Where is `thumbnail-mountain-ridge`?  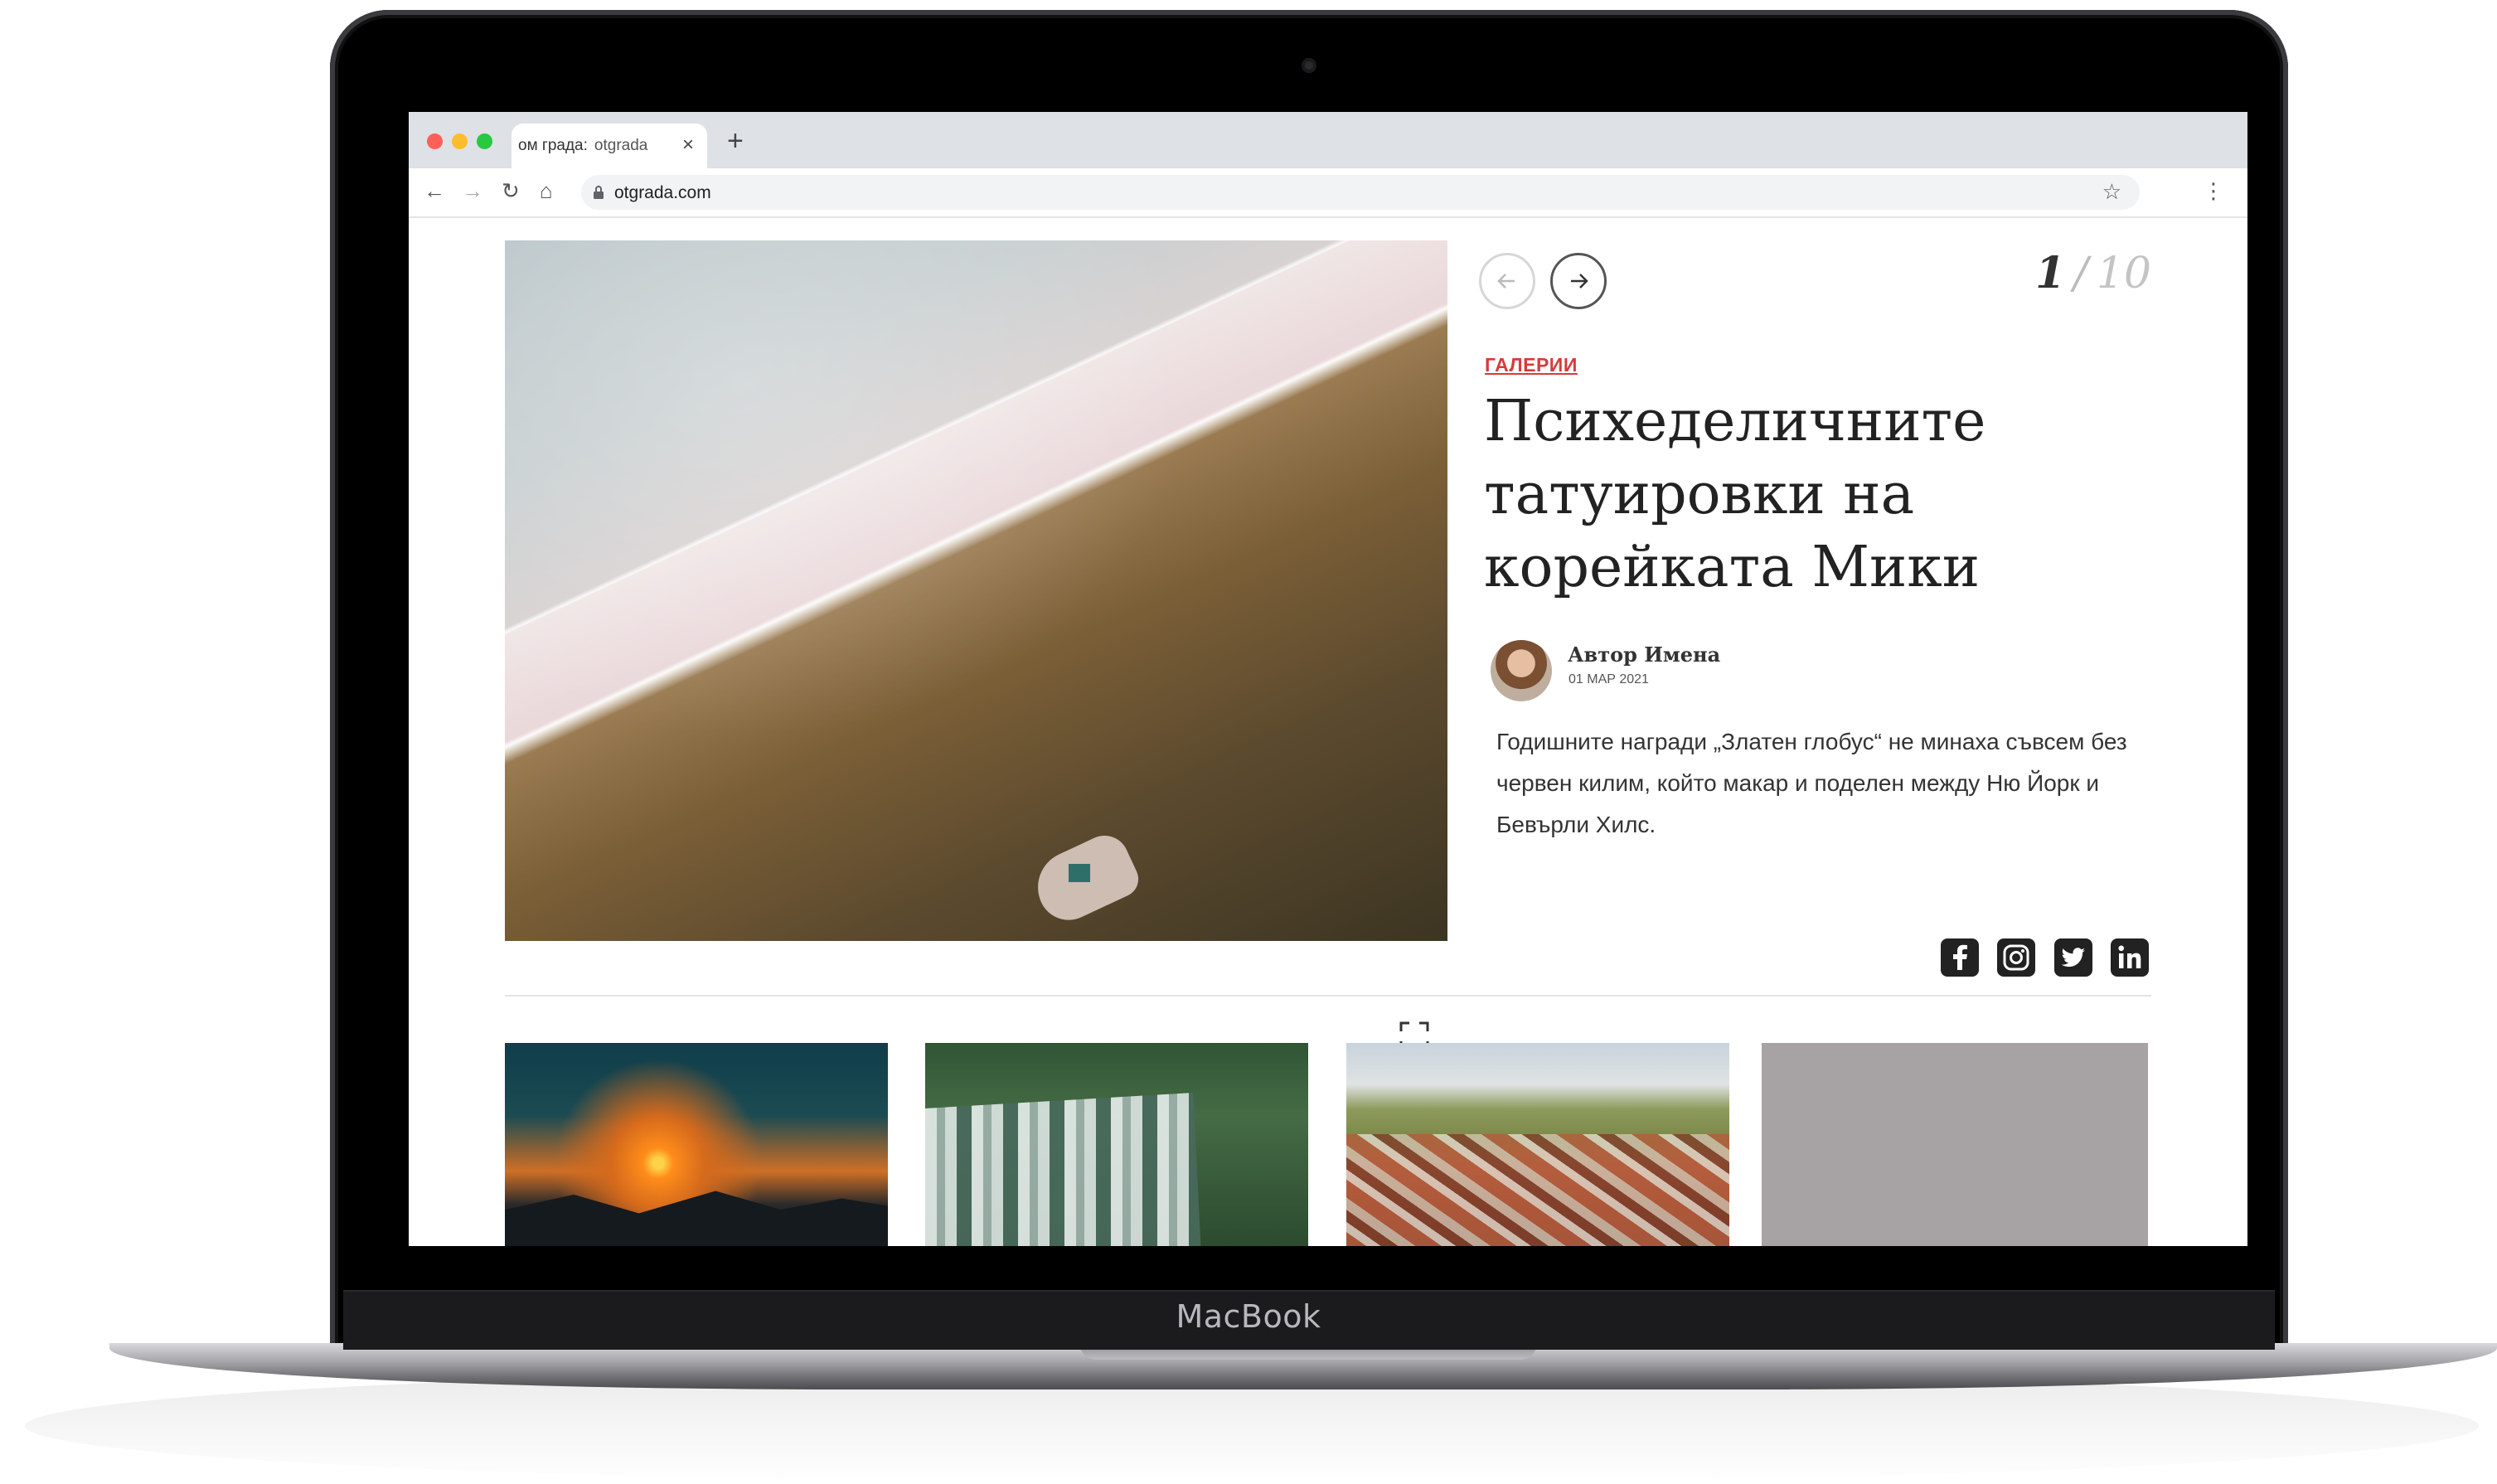 thumbnail-mountain-ridge is located at coordinates (696, 1219).